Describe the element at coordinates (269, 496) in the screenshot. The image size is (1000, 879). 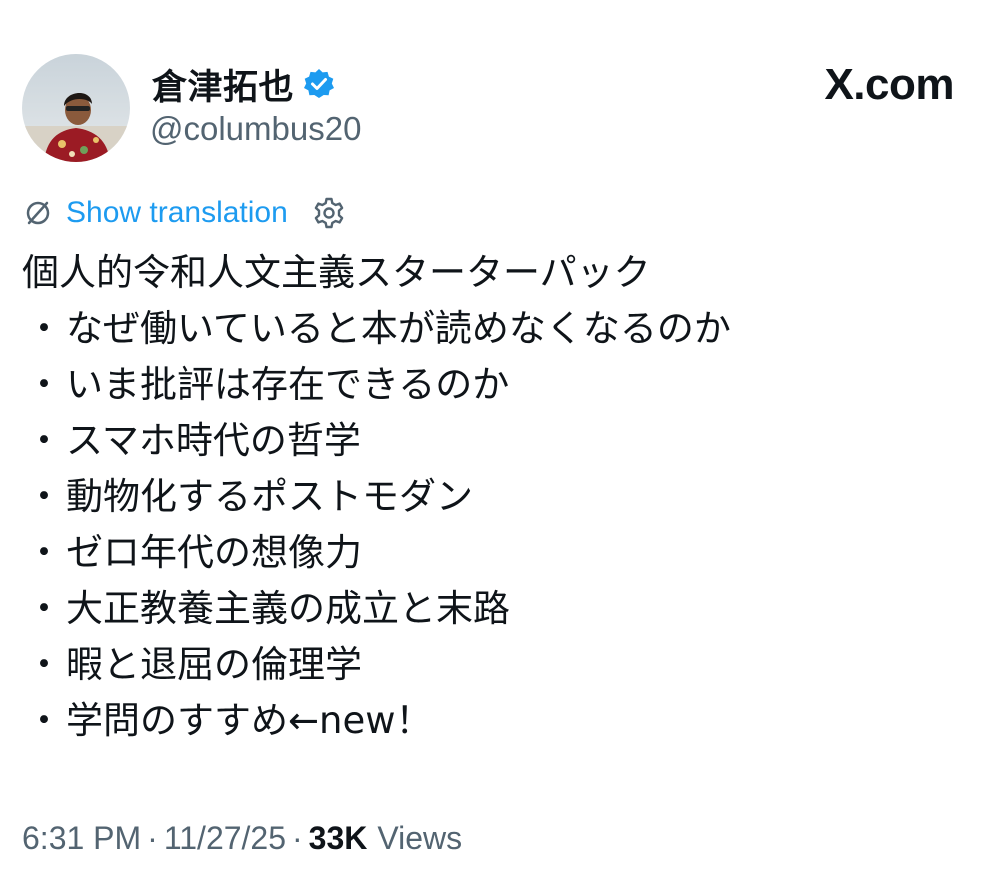
I see `list-item-text: 動物化するポストモダン` at that location.